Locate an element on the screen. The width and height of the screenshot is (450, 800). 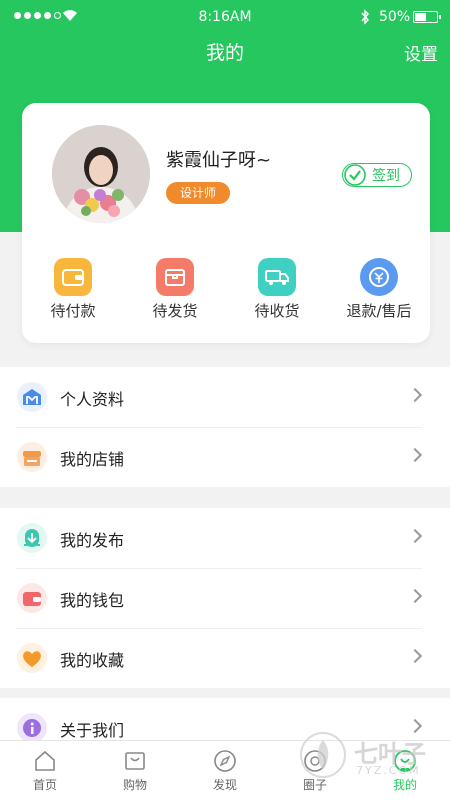
order-pending-receipt: 待收货 is located at coordinates (277, 288).